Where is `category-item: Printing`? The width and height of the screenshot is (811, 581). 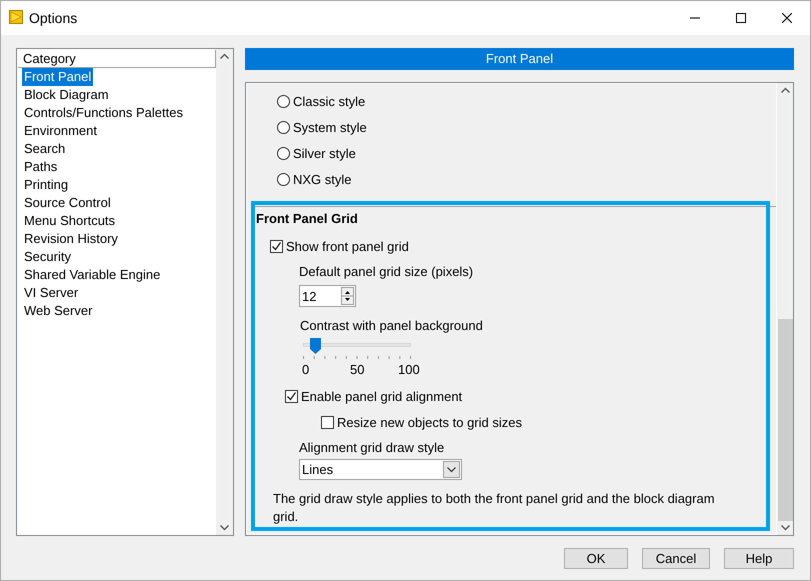
category-item: Printing is located at coordinates (46, 185).